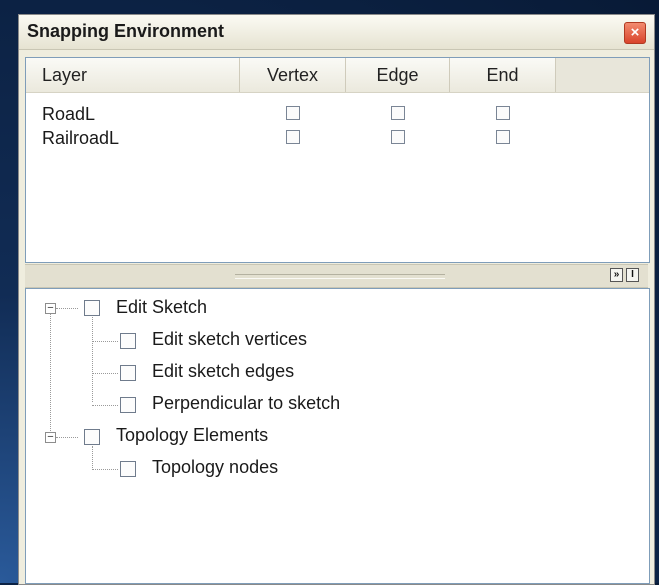  What do you see at coordinates (223, 371) in the screenshot?
I see `tree-item-edit-sketch-edges: Edit sketch edges` at bounding box center [223, 371].